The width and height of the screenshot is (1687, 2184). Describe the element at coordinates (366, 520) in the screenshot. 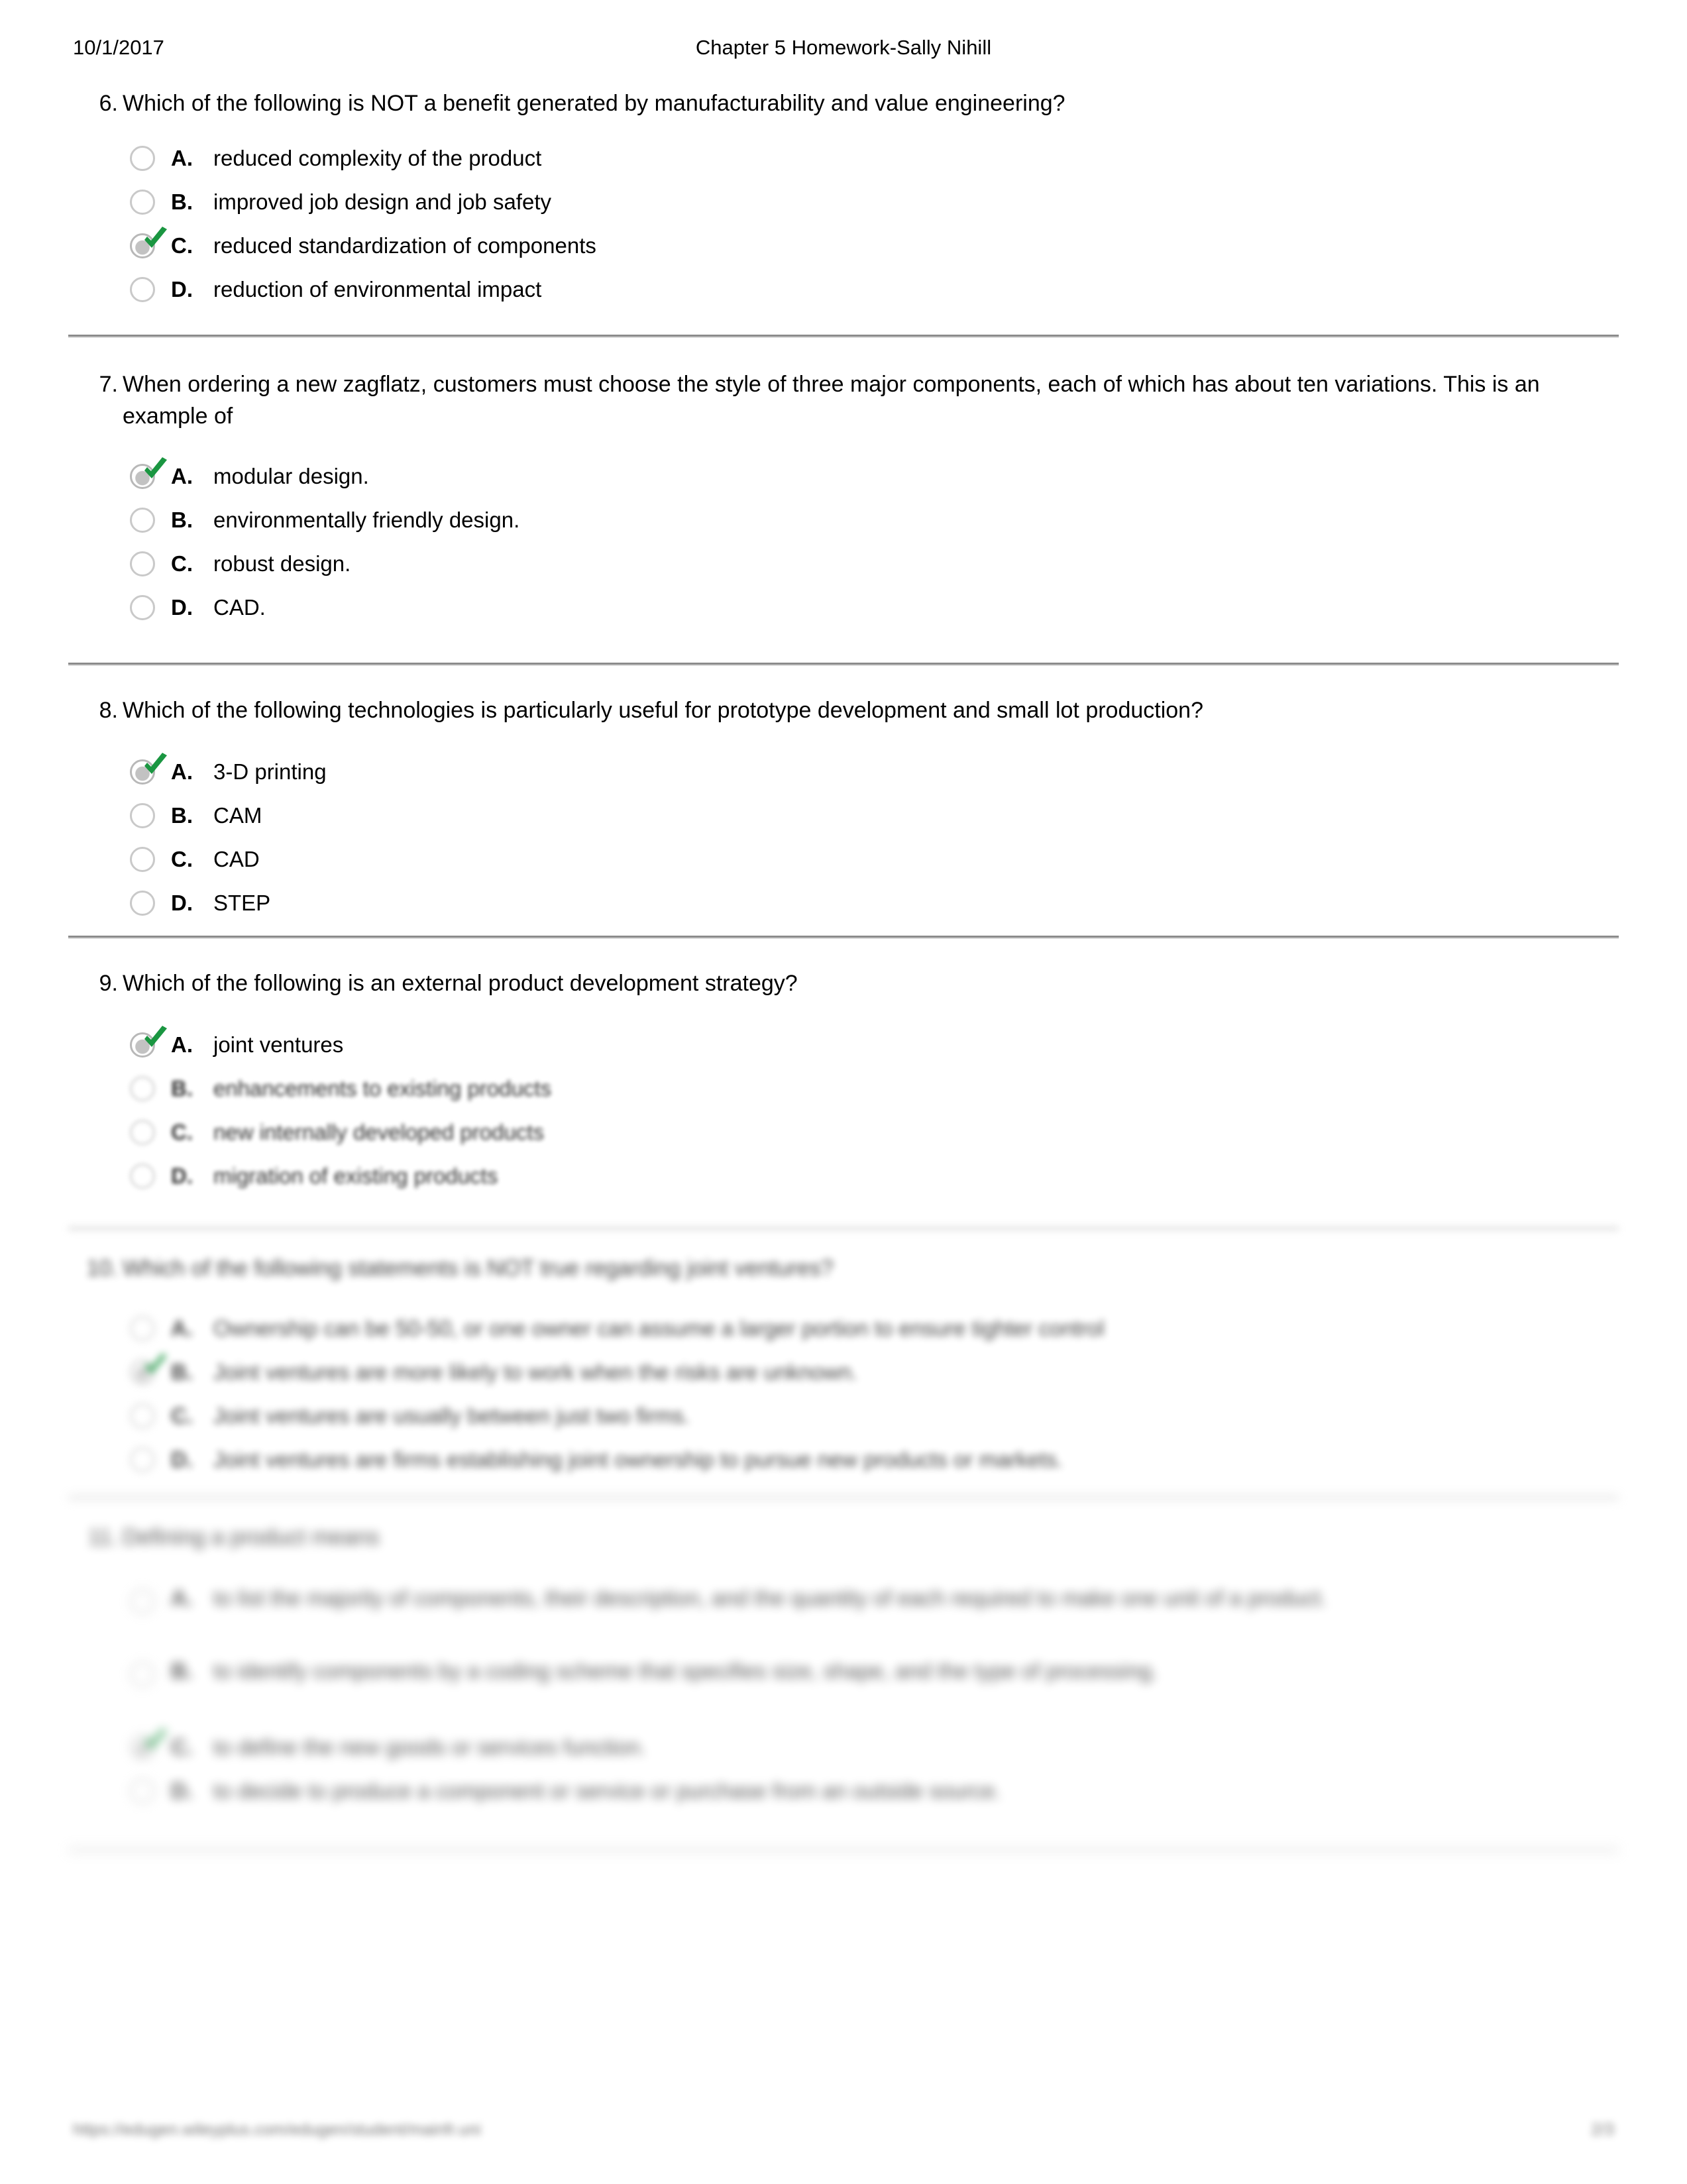

I see `option-text: environmentally friendly design.` at that location.